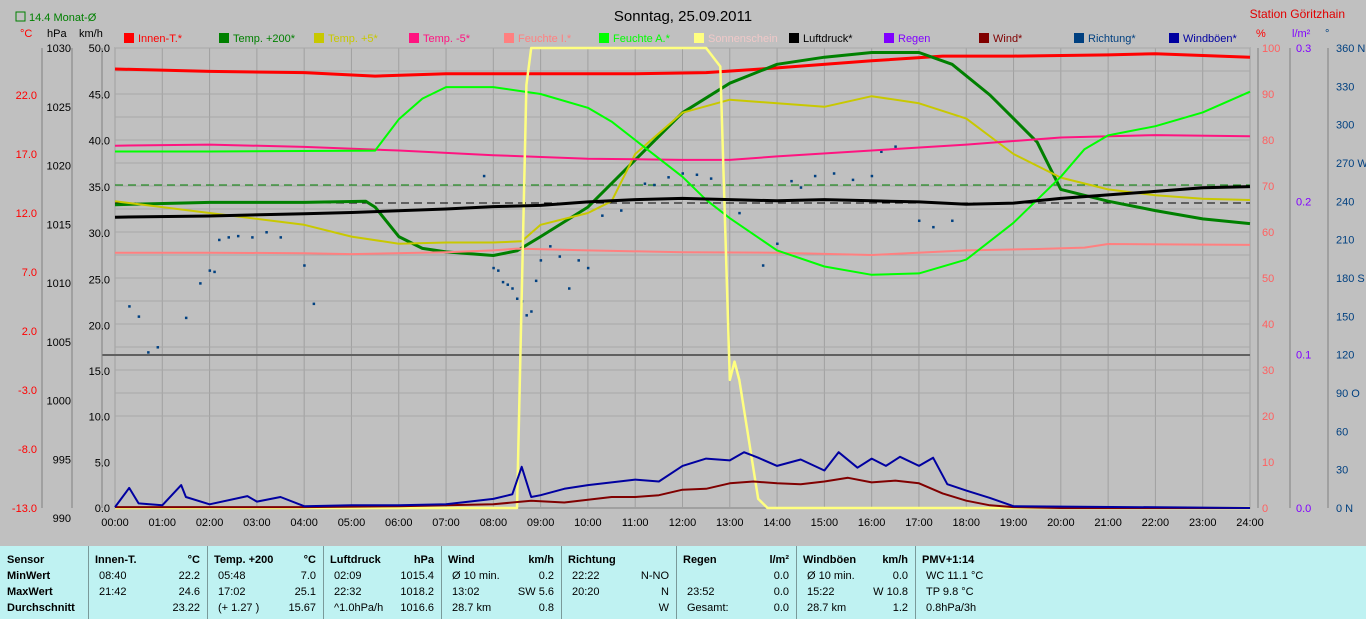  I want to click on stats-row-label: MaxWert, so click(30, 592).